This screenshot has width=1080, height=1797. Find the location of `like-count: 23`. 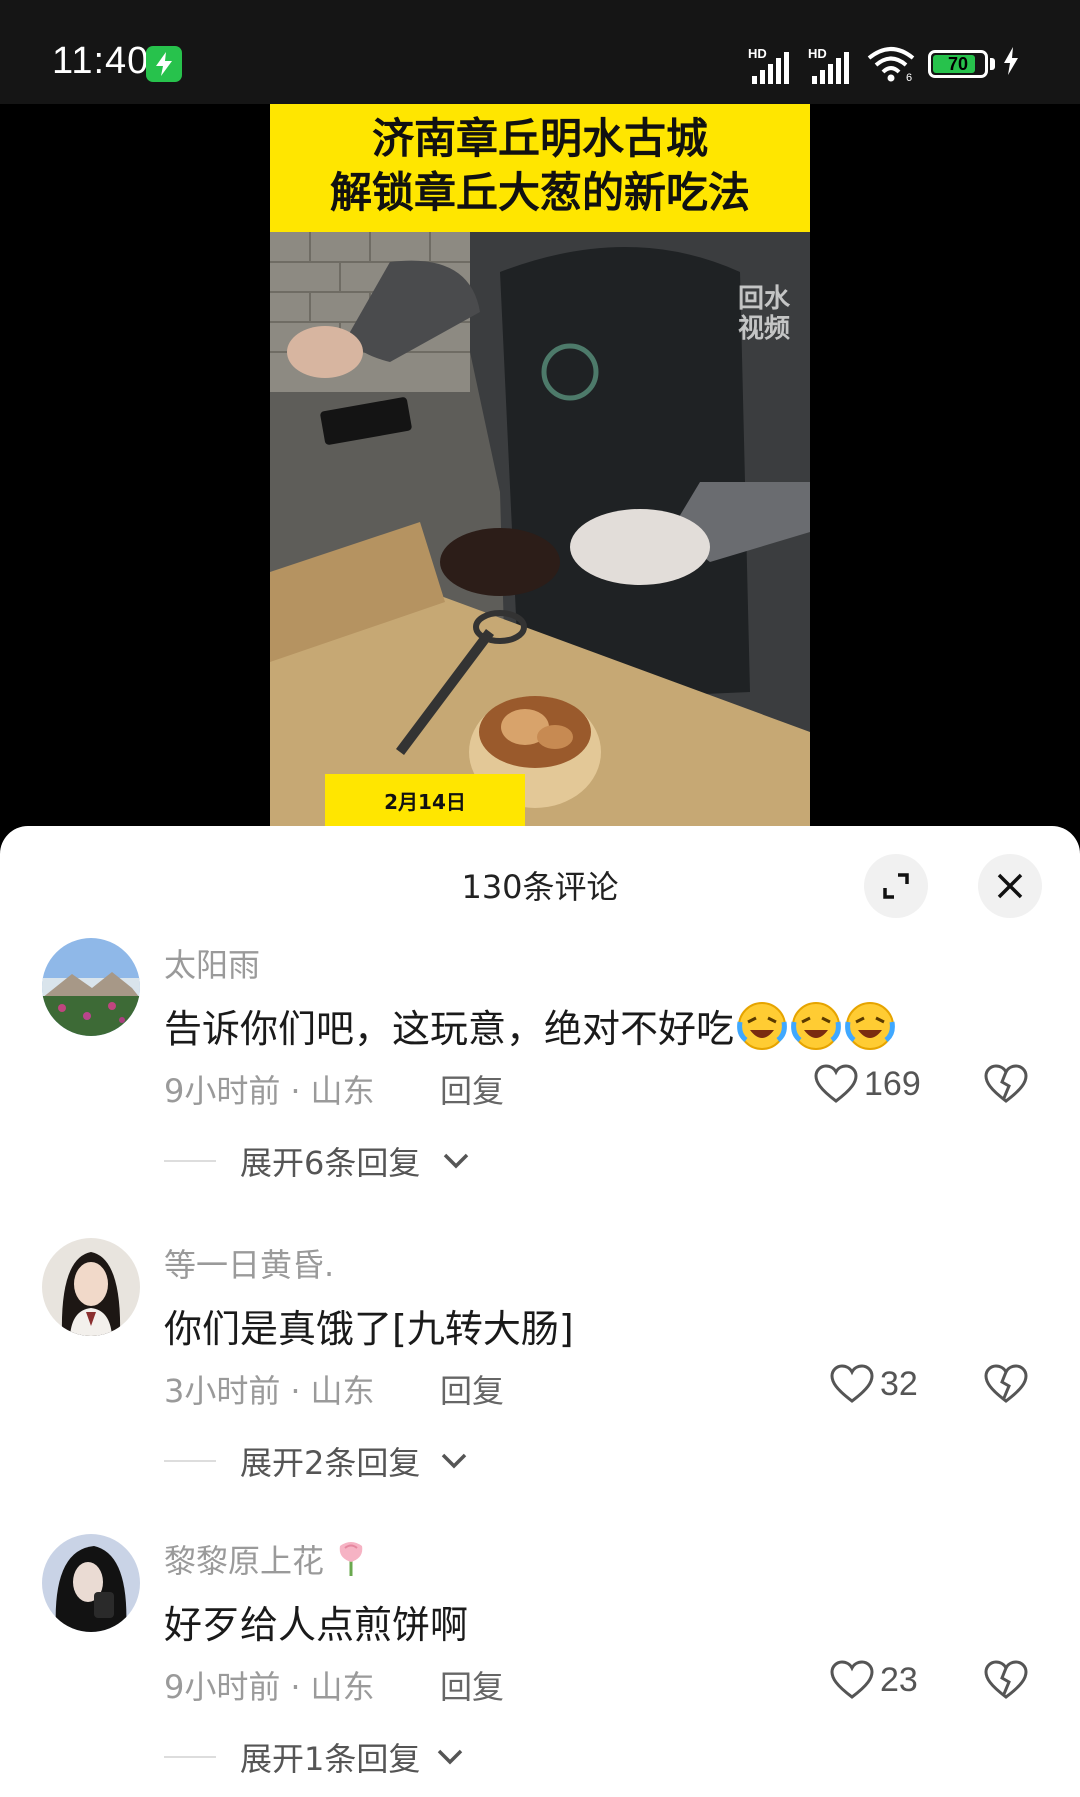

like-count: 23 is located at coordinates (899, 1679).